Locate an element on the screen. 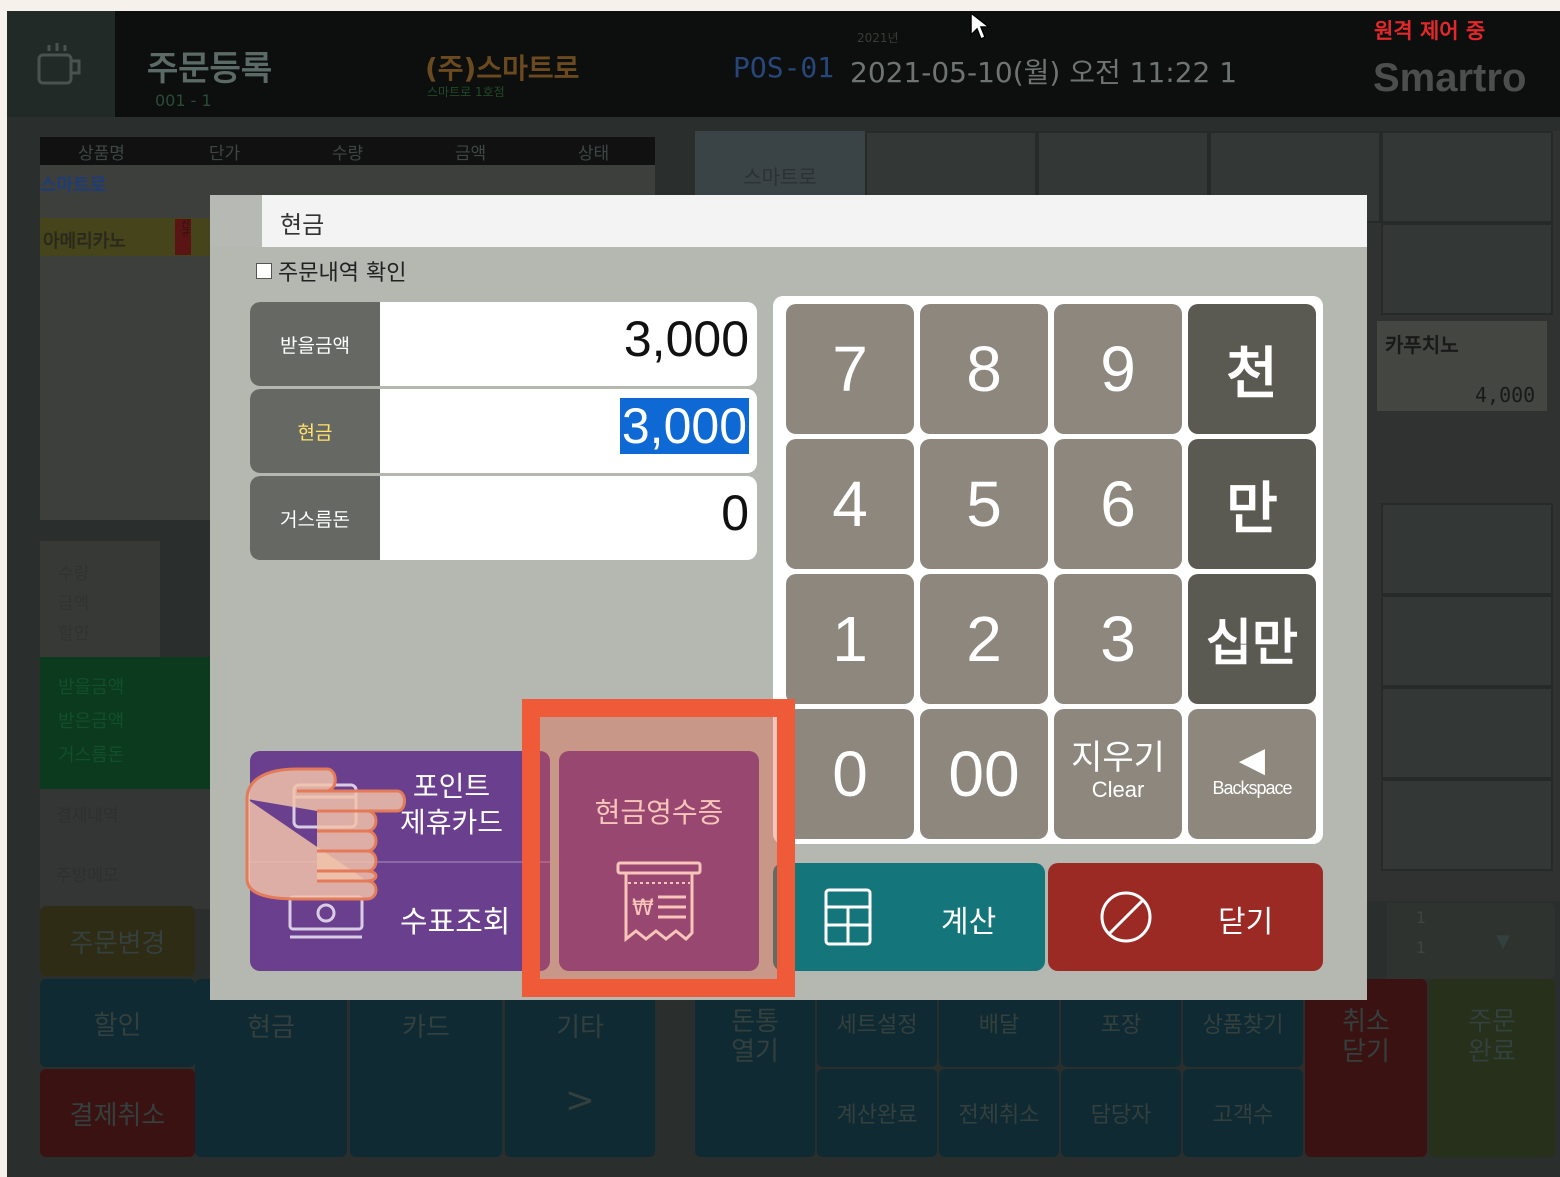 This screenshot has height=1177, width=1560. calculate-button: 계산 is located at coordinates (909, 917).